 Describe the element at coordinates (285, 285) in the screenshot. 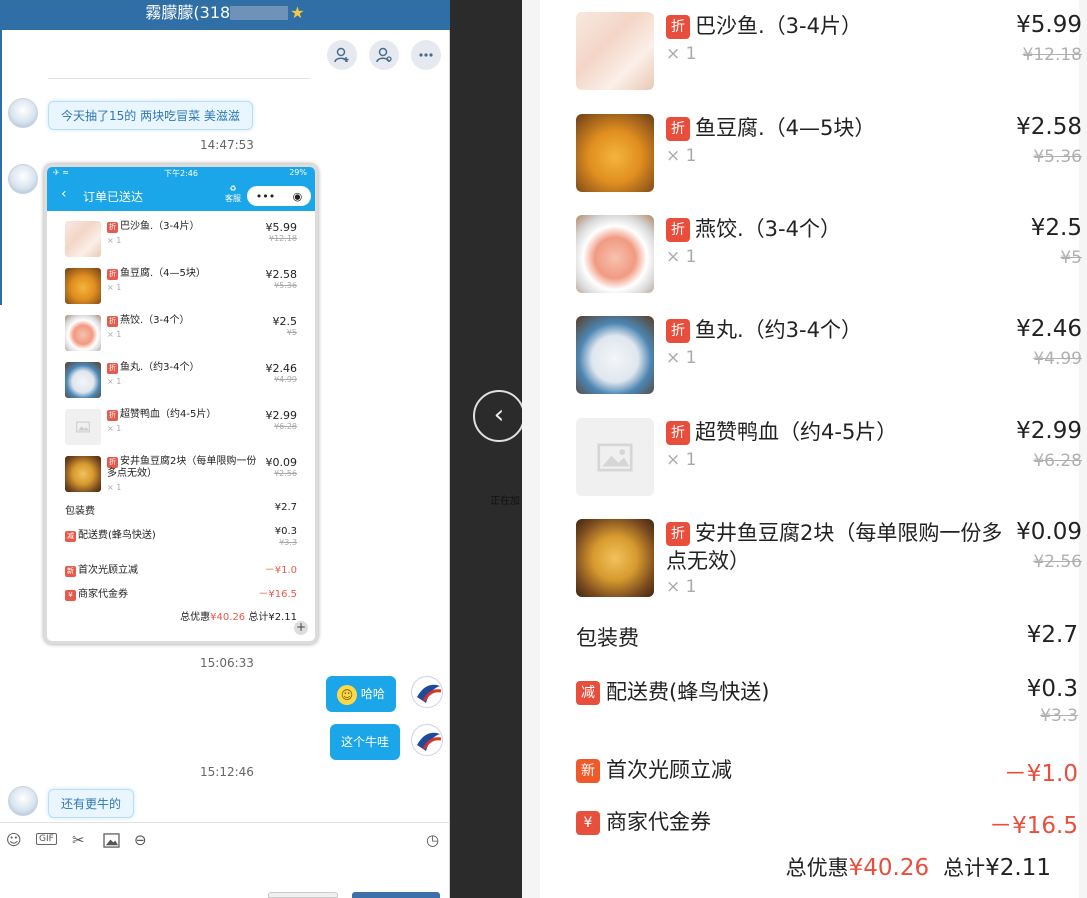

I see `item-old-price: ¥5.36` at that location.